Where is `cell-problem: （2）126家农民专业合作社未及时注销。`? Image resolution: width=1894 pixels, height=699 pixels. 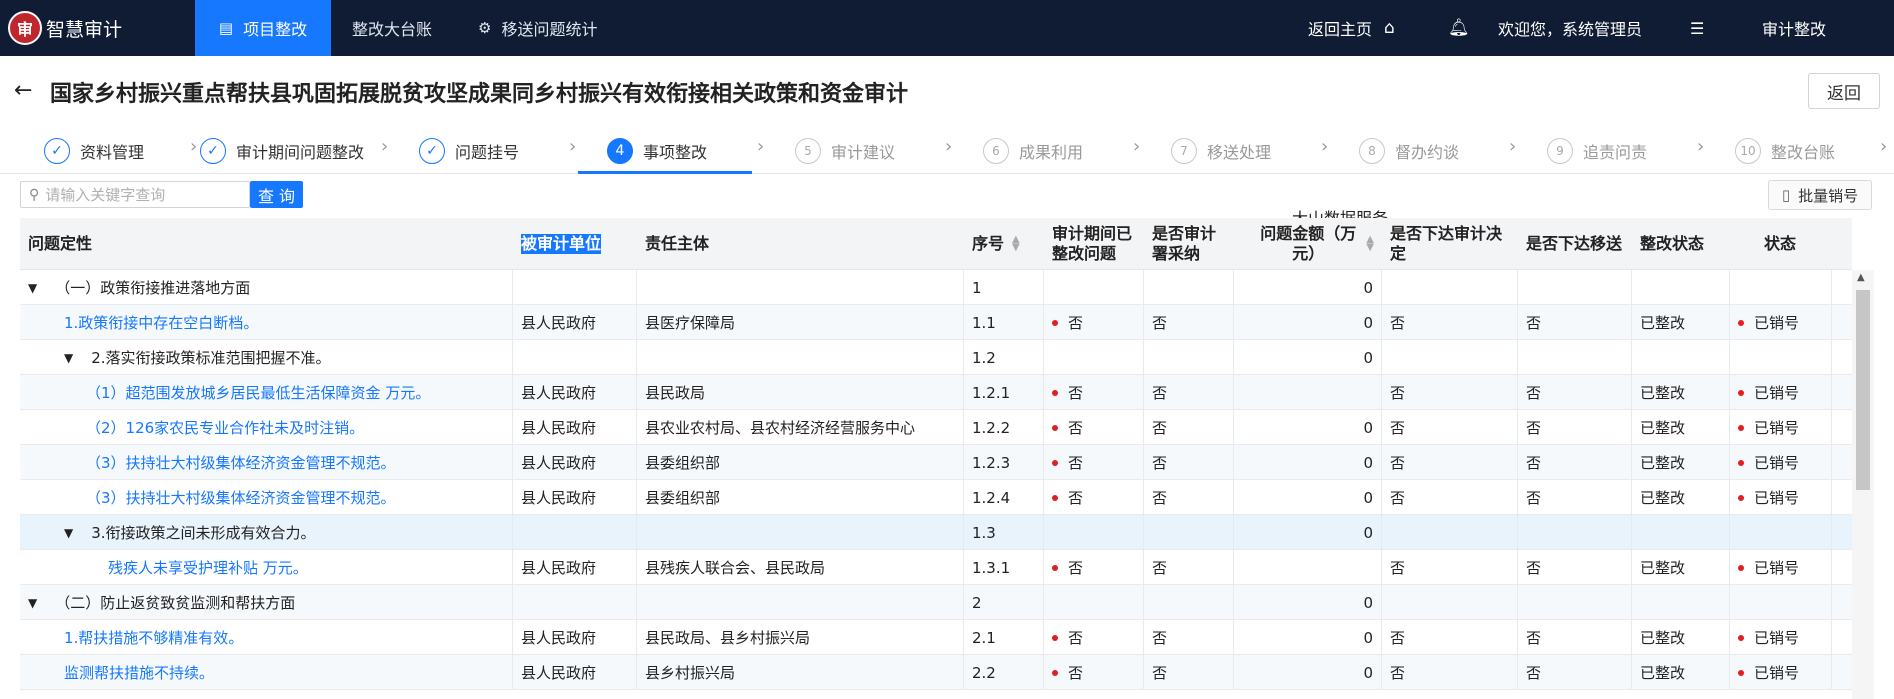
cell-problem: （2）126家农民专业合作社未及时注销。 is located at coordinates (266, 427).